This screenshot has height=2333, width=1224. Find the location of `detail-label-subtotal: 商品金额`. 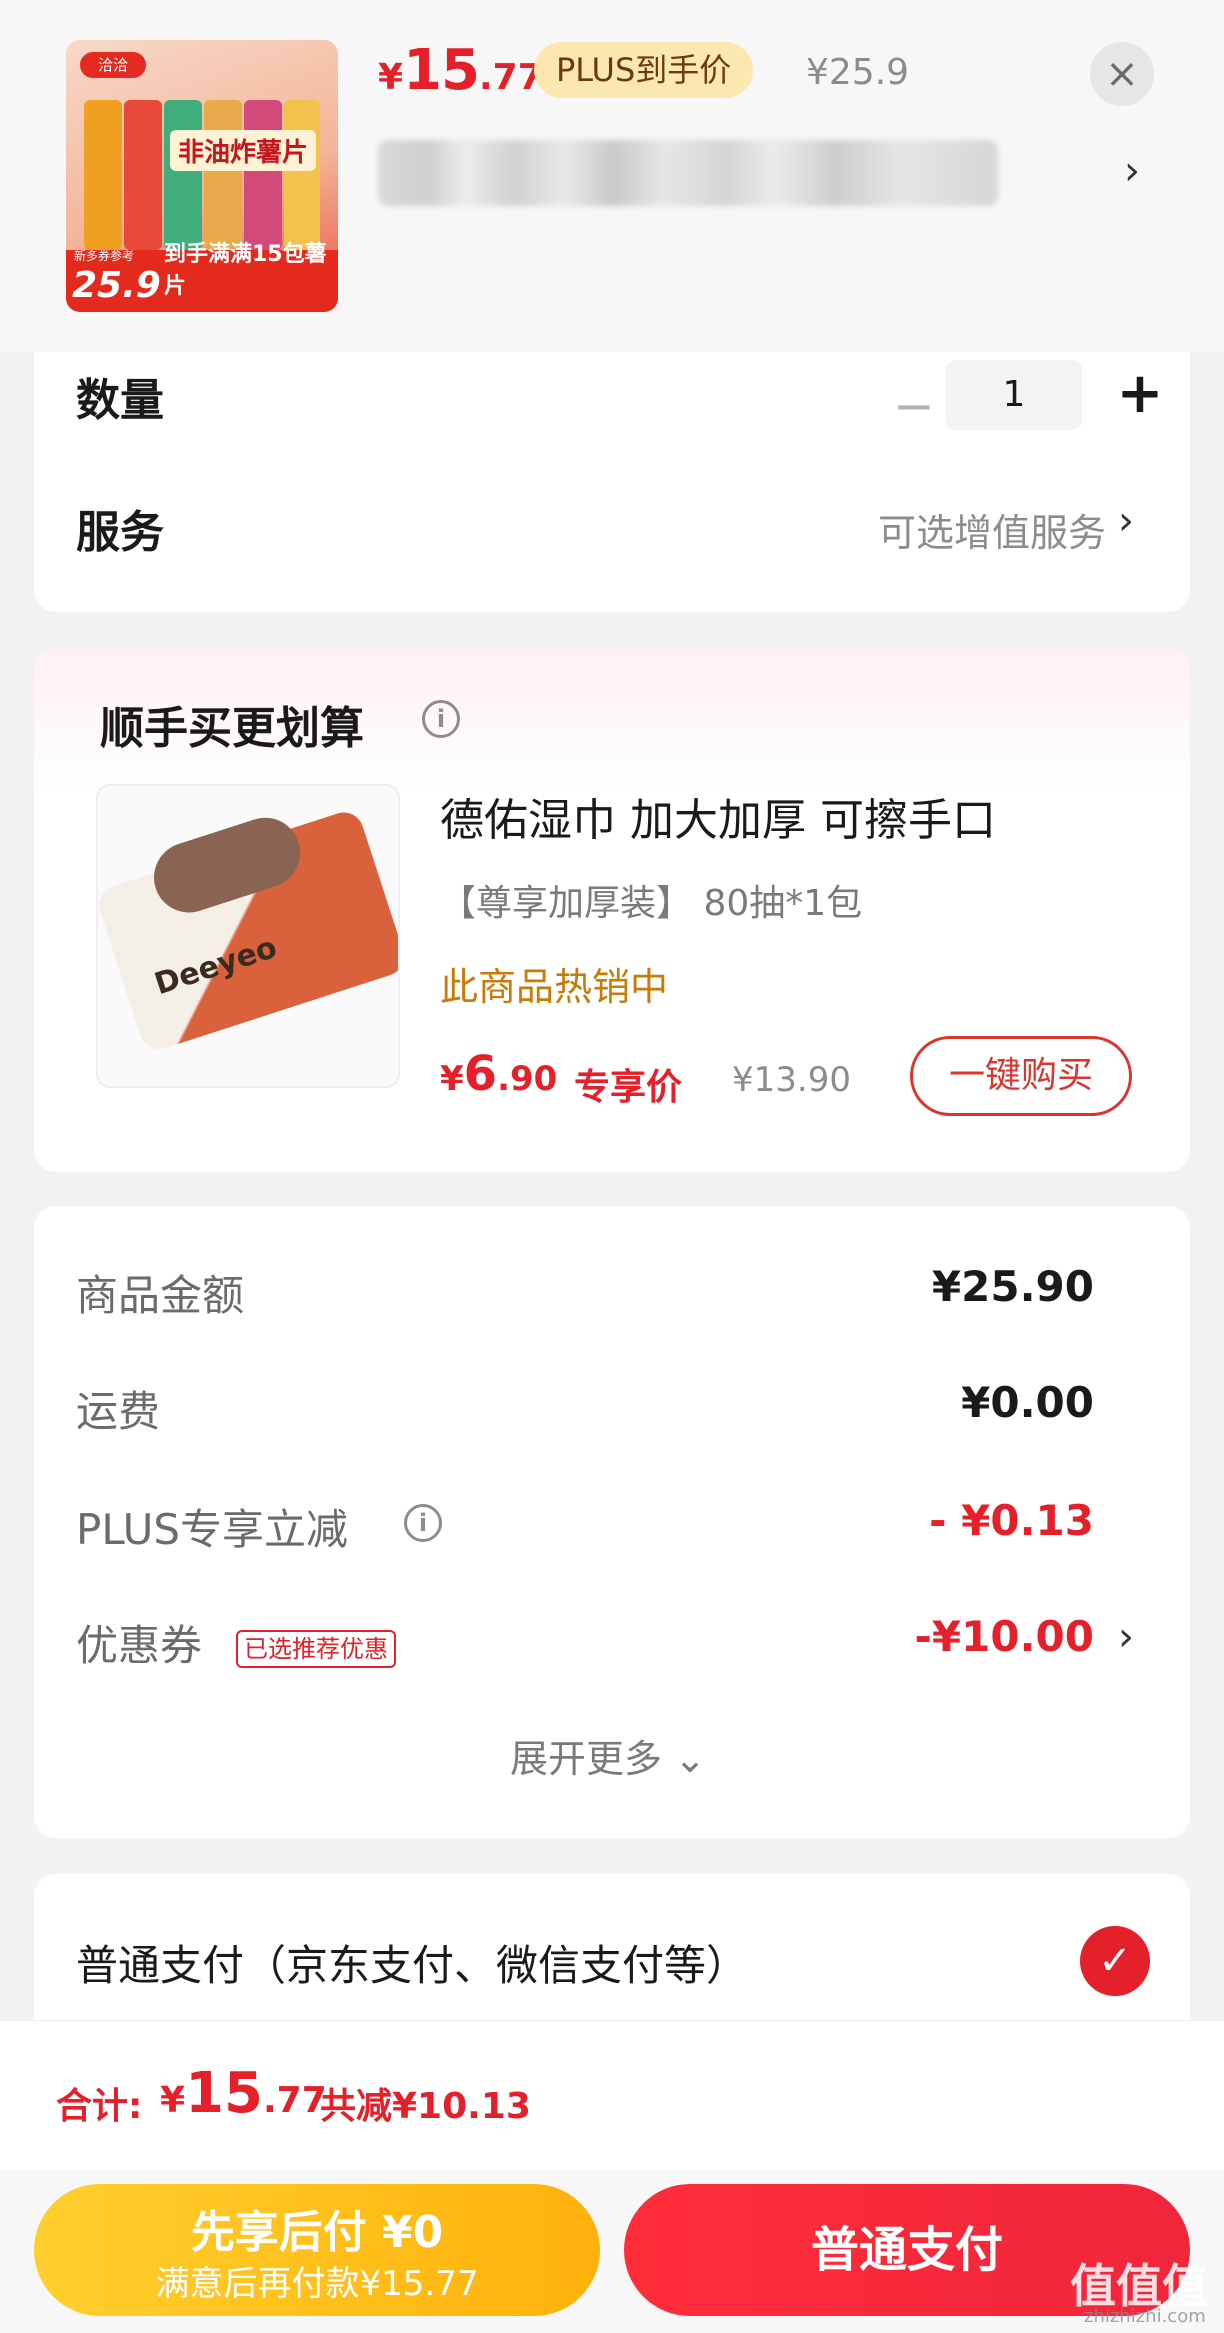

detail-label-subtotal: 商品金额 is located at coordinates (160, 1295).